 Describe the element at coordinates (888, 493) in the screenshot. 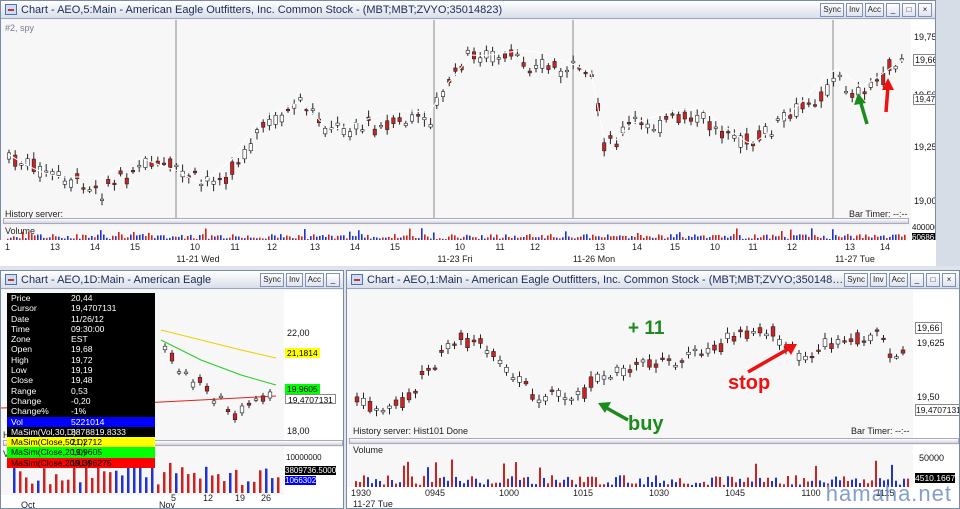

I see `watermark-logo: hamaha.net` at that location.